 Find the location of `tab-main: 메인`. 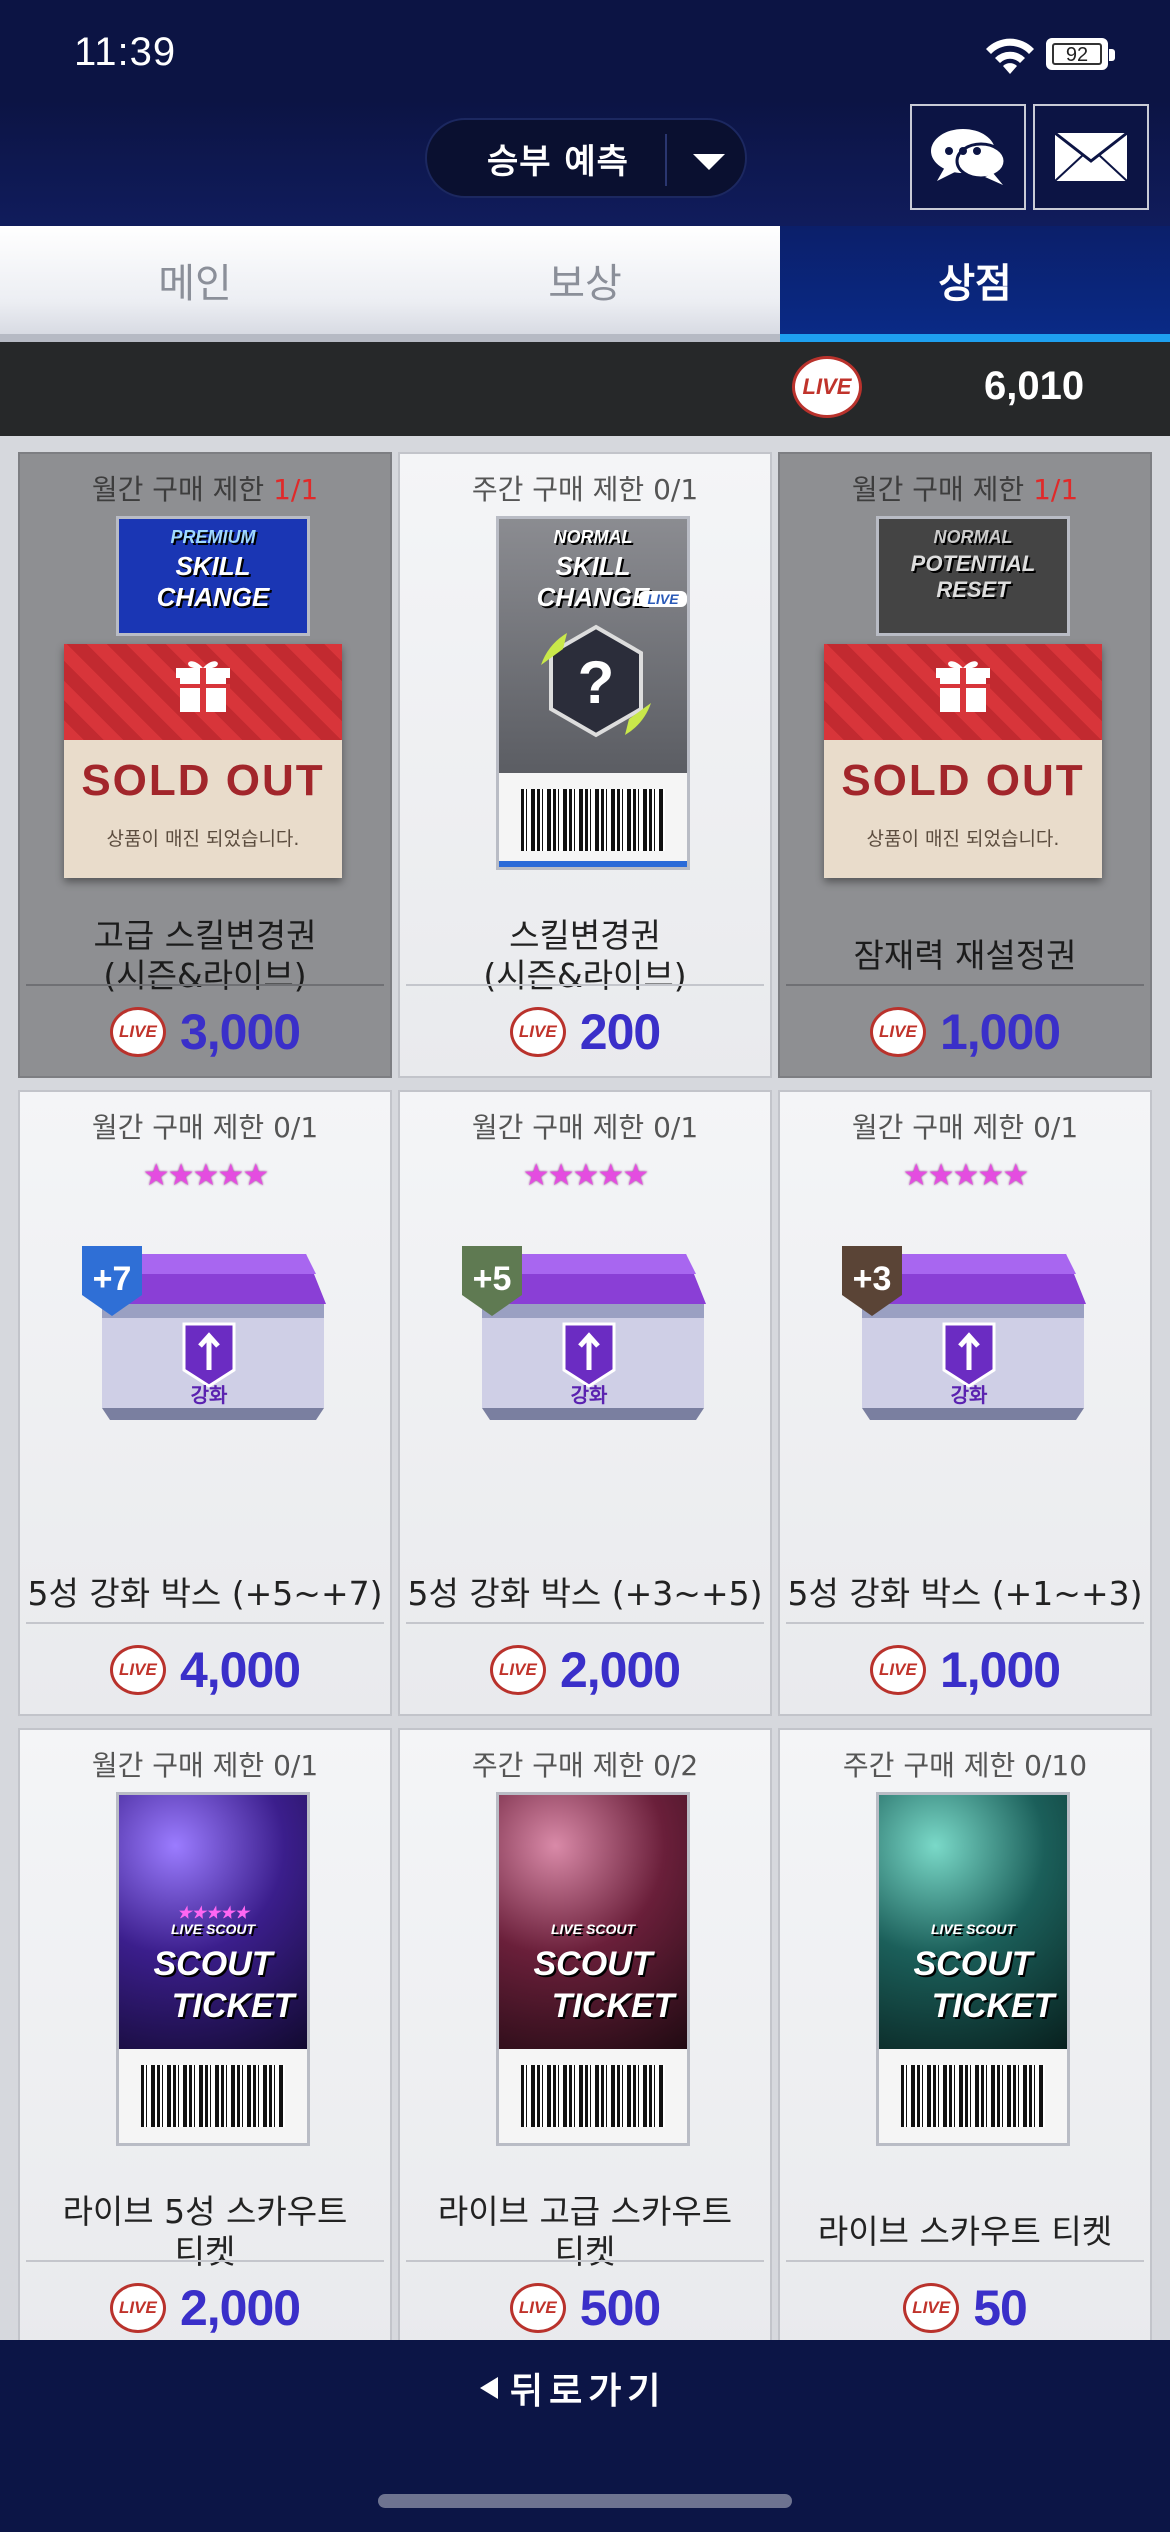

tab-main: 메인 is located at coordinates (195, 284).